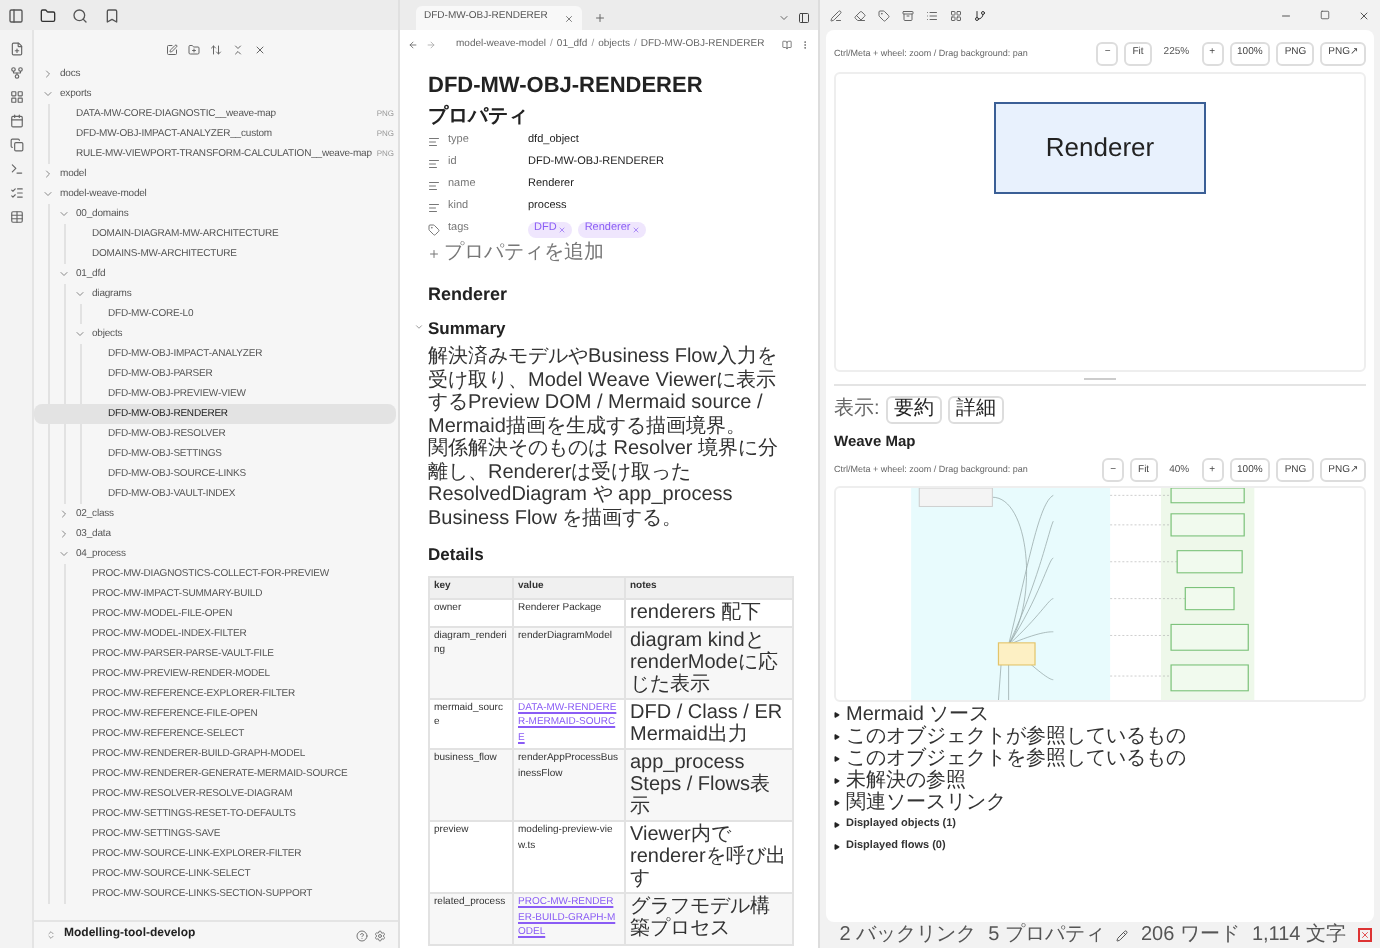 The width and height of the screenshot is (1380, 948). I want to click on collapsed-section: 関連ソースリンク, so click(1100, 803).